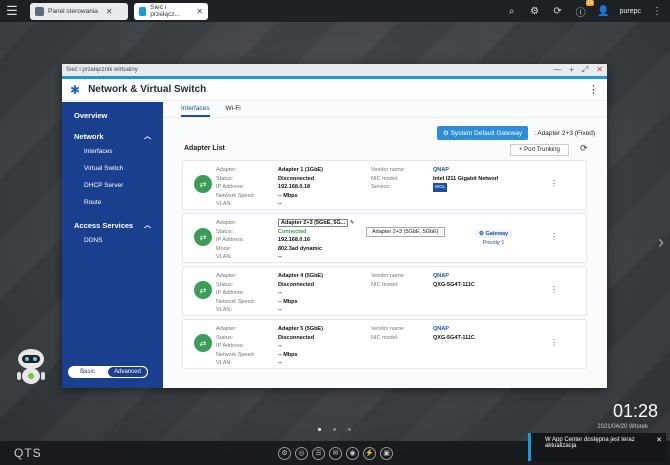 Image resolution: width=670 pixels, height=465 pixels. I want to click on gateway-label: ⚙ Gateway, so click(494, 234).